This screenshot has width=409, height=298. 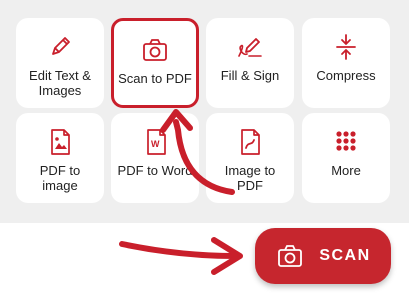 What do you see at coordinates (250, 178) in the screenshot?
I see `tool-label: Image to PDF` at bounding box center [250, 178].